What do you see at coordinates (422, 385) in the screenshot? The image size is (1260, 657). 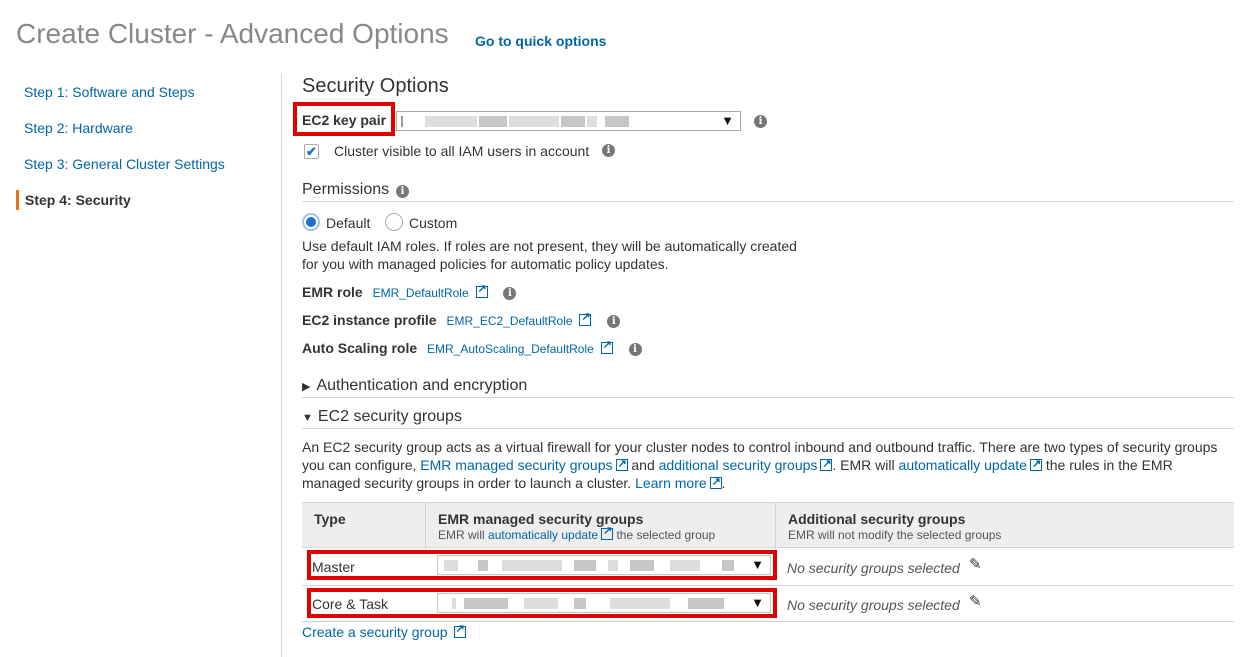 I see `auth-heading: Authentication and encryption` at bounding box center [422, 385].